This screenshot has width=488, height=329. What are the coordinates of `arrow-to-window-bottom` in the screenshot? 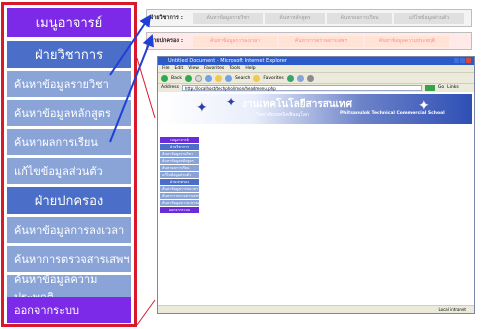 It's located at (146, 312).